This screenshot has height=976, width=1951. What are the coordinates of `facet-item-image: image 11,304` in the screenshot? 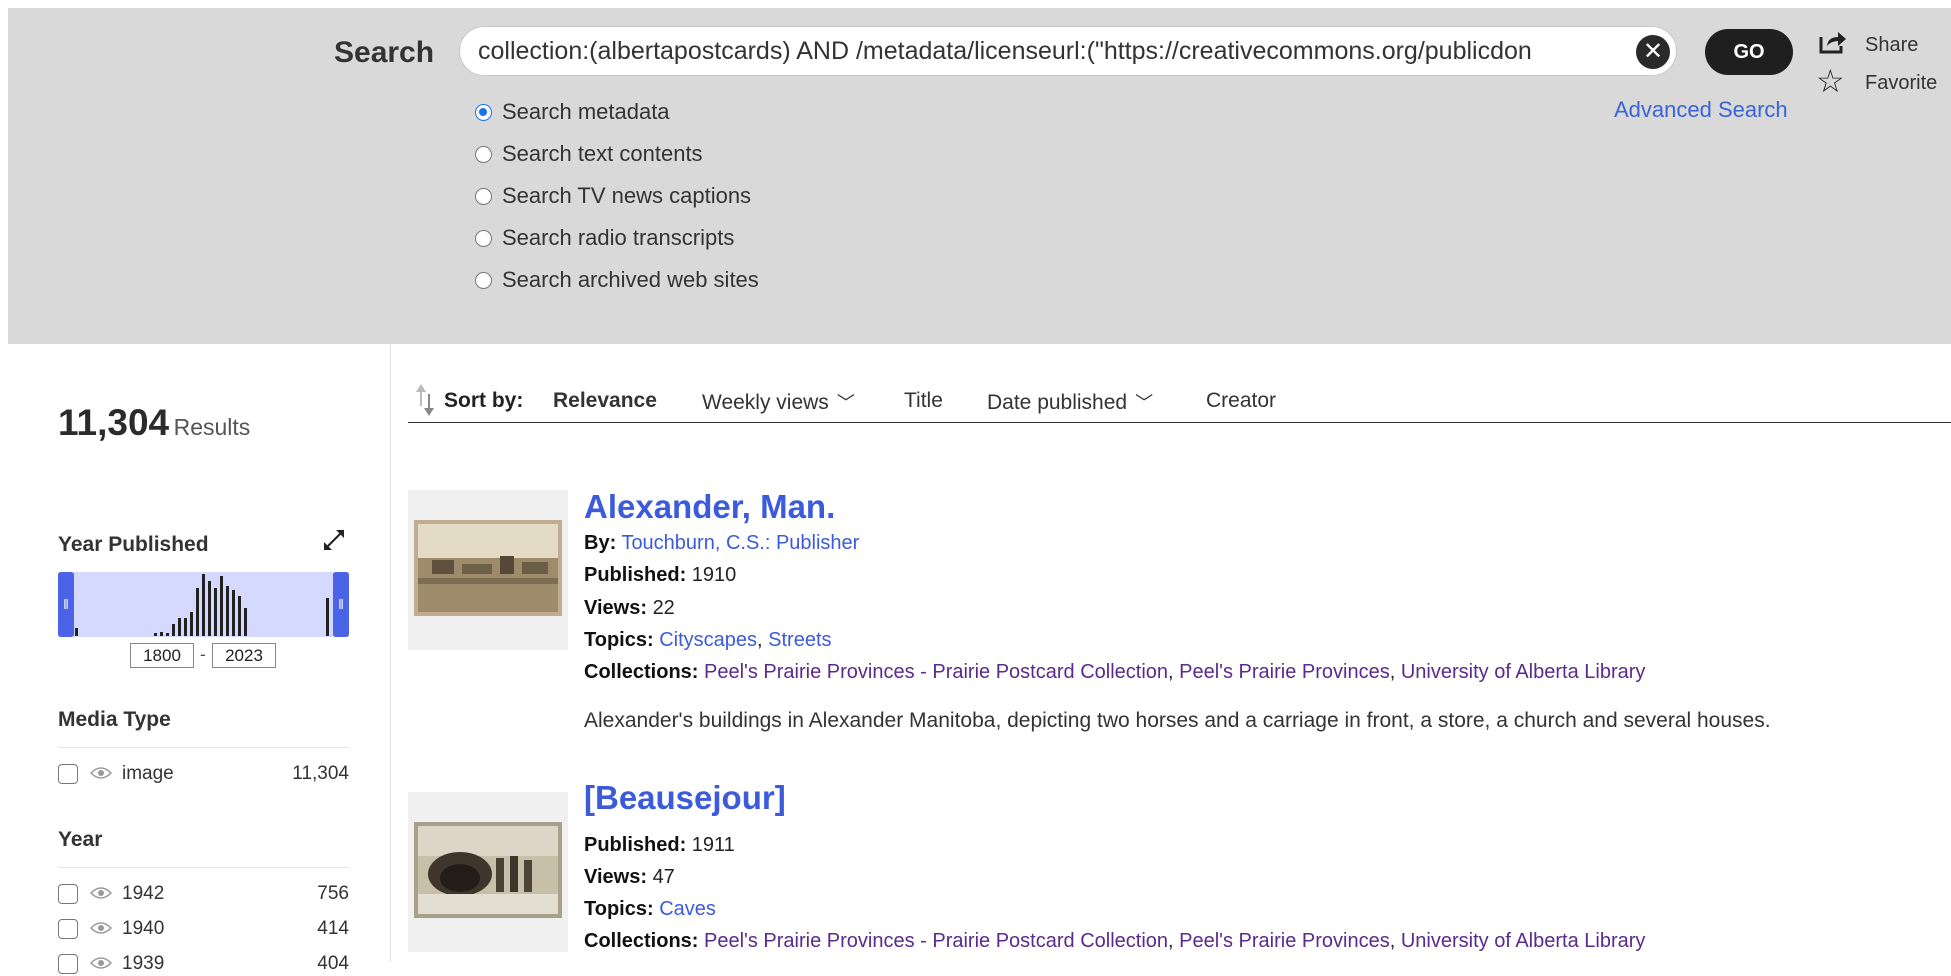 It's located at (203, 774).